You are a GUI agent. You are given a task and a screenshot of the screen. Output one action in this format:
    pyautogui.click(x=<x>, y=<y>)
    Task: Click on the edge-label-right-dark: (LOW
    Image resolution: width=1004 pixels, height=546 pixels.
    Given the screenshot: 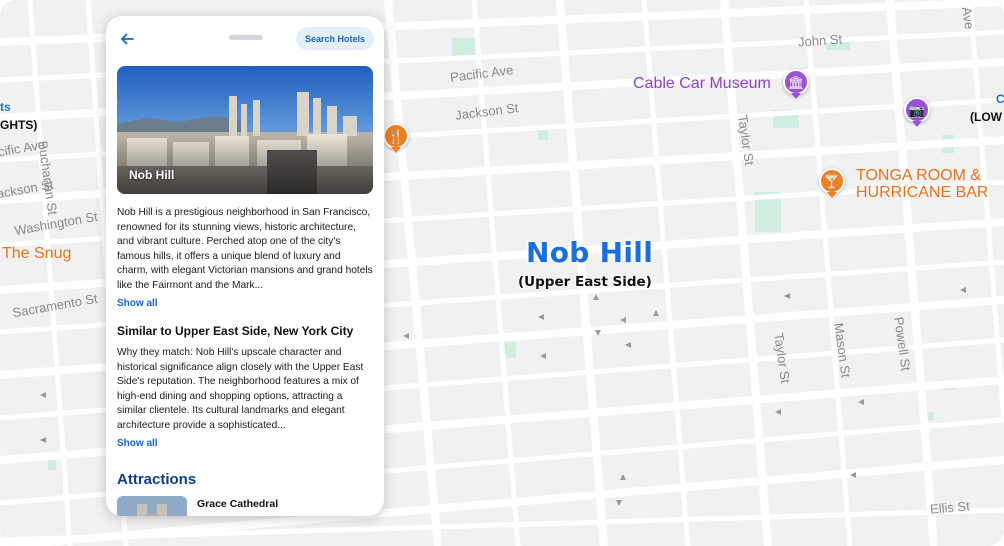 What is the action you would take?
    pyautogui.click(x=986, y=117)
    